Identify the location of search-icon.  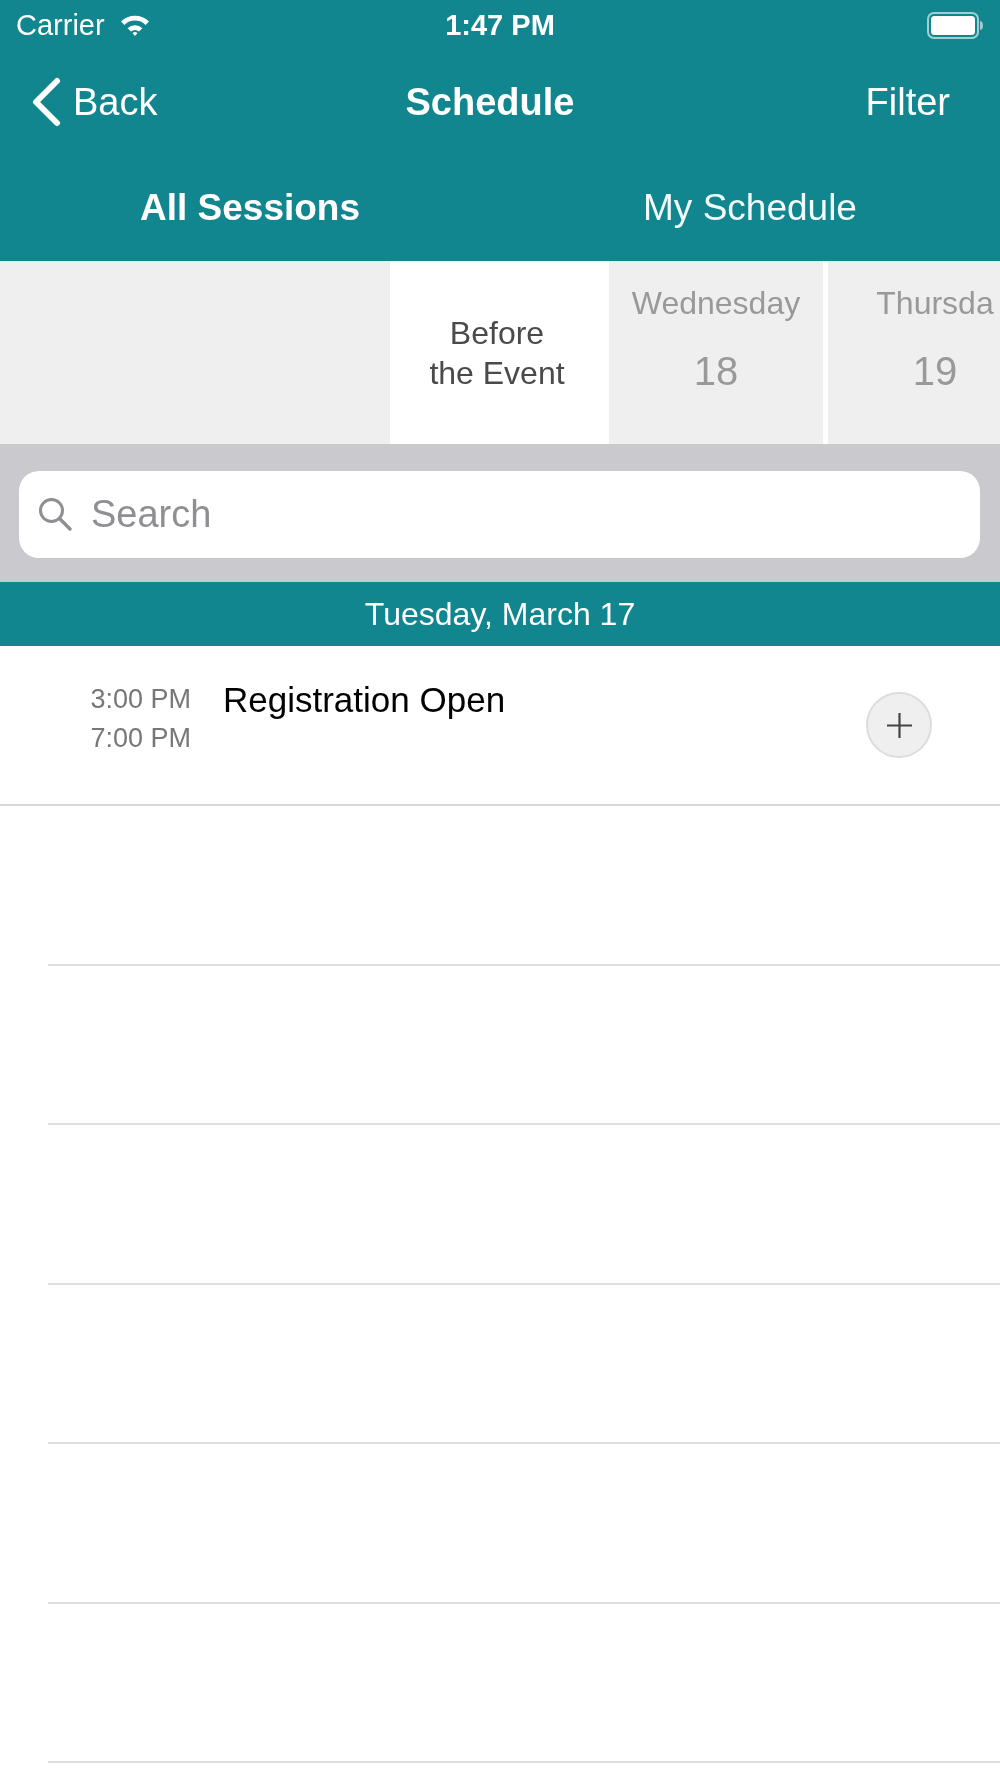
(55, 514).